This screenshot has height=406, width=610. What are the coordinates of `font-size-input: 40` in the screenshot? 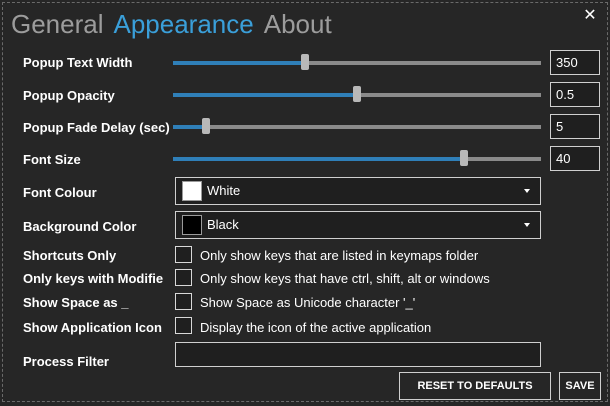 It's located at (575, 158).